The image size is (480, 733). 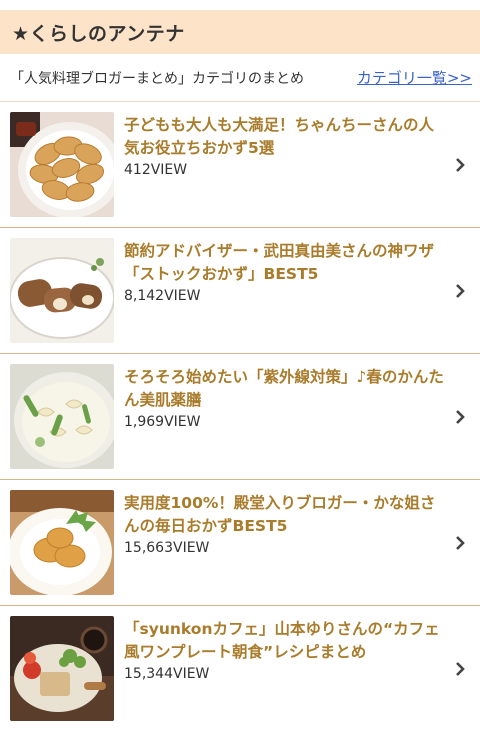 I want to click on gyoza-photo, so click(x=62, y=164).